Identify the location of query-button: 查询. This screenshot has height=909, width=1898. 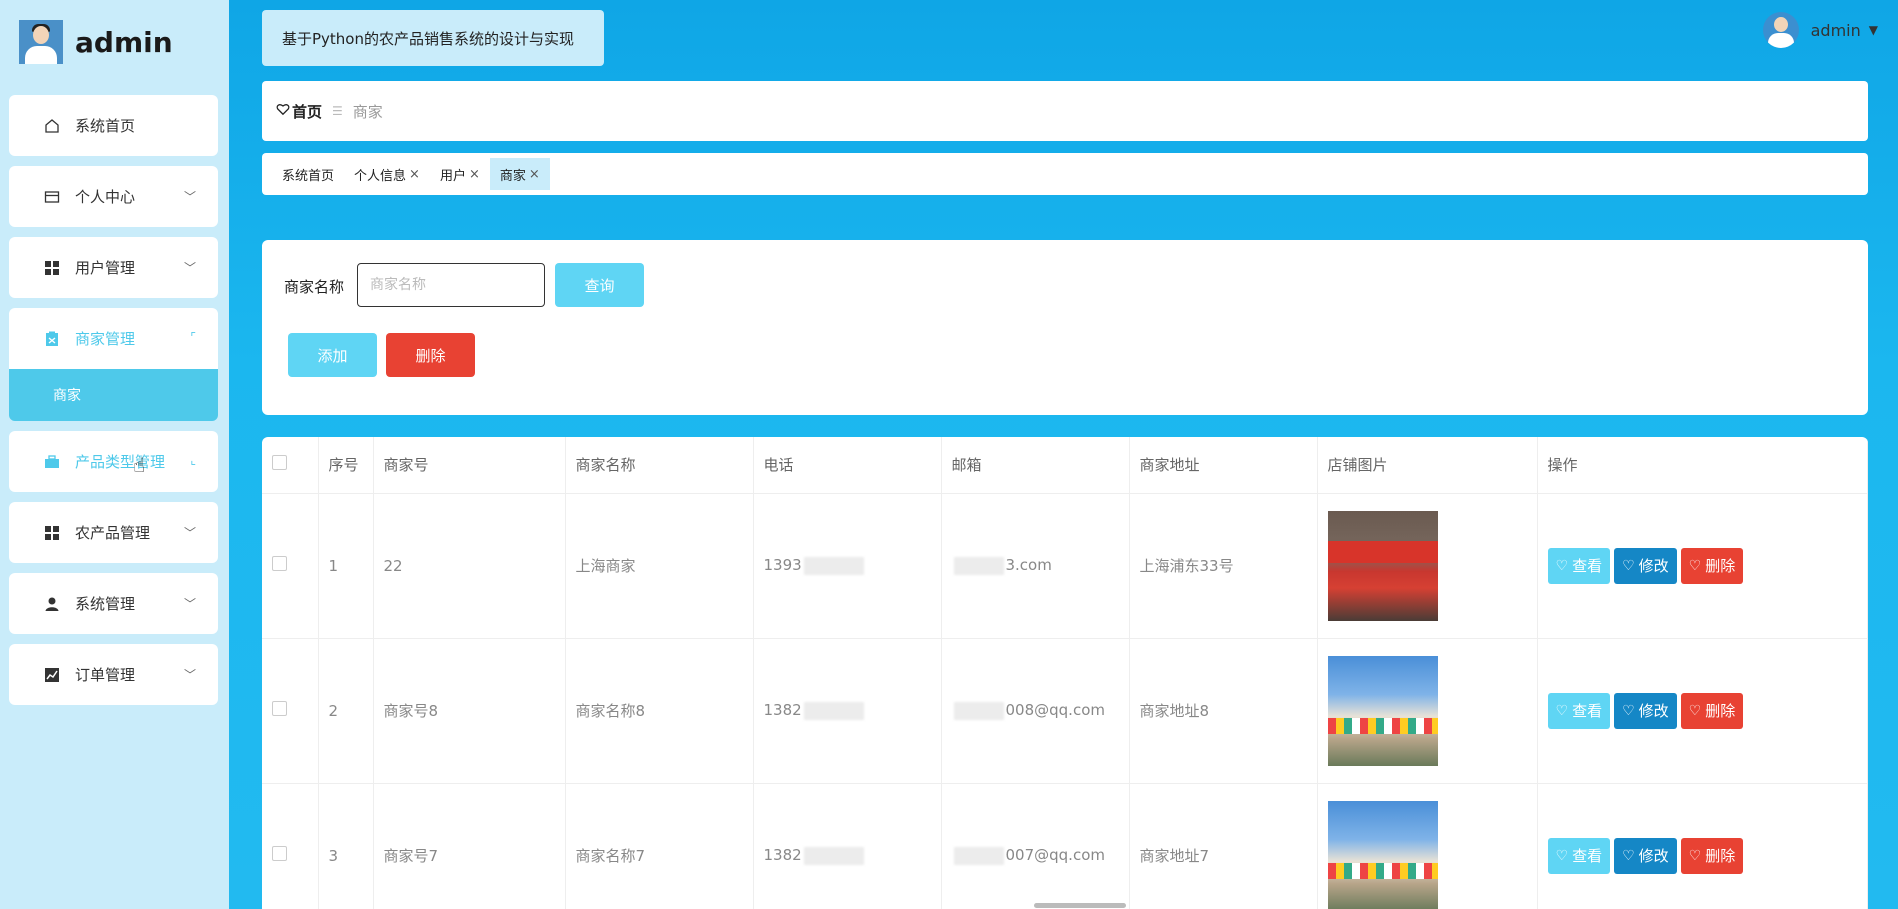
(599, 285).